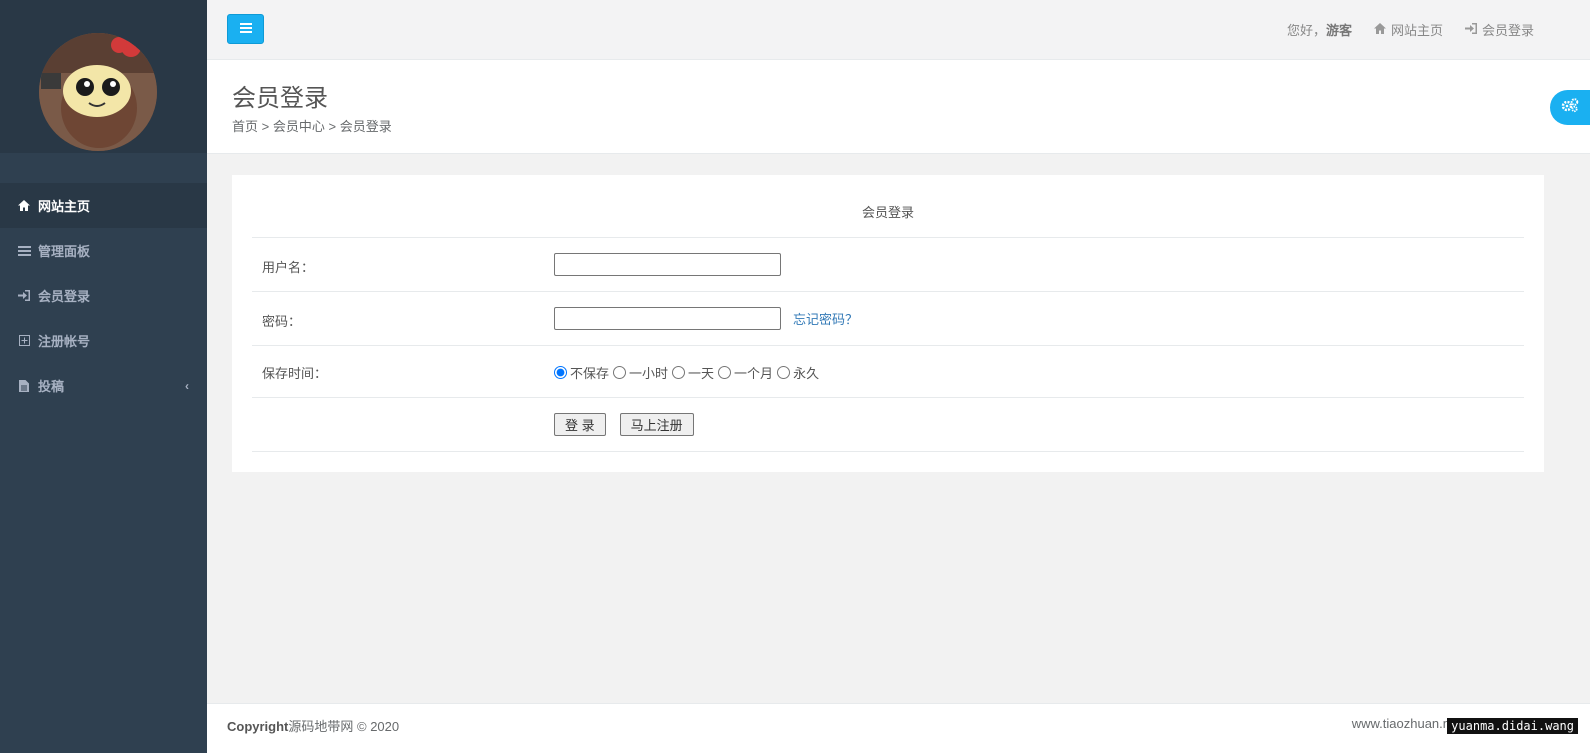 This screenshot has height=753, width=1590. What do you see at coordinates (667, 264) in the screenshot?
I see `username-input` at bounding box center [667, 264].